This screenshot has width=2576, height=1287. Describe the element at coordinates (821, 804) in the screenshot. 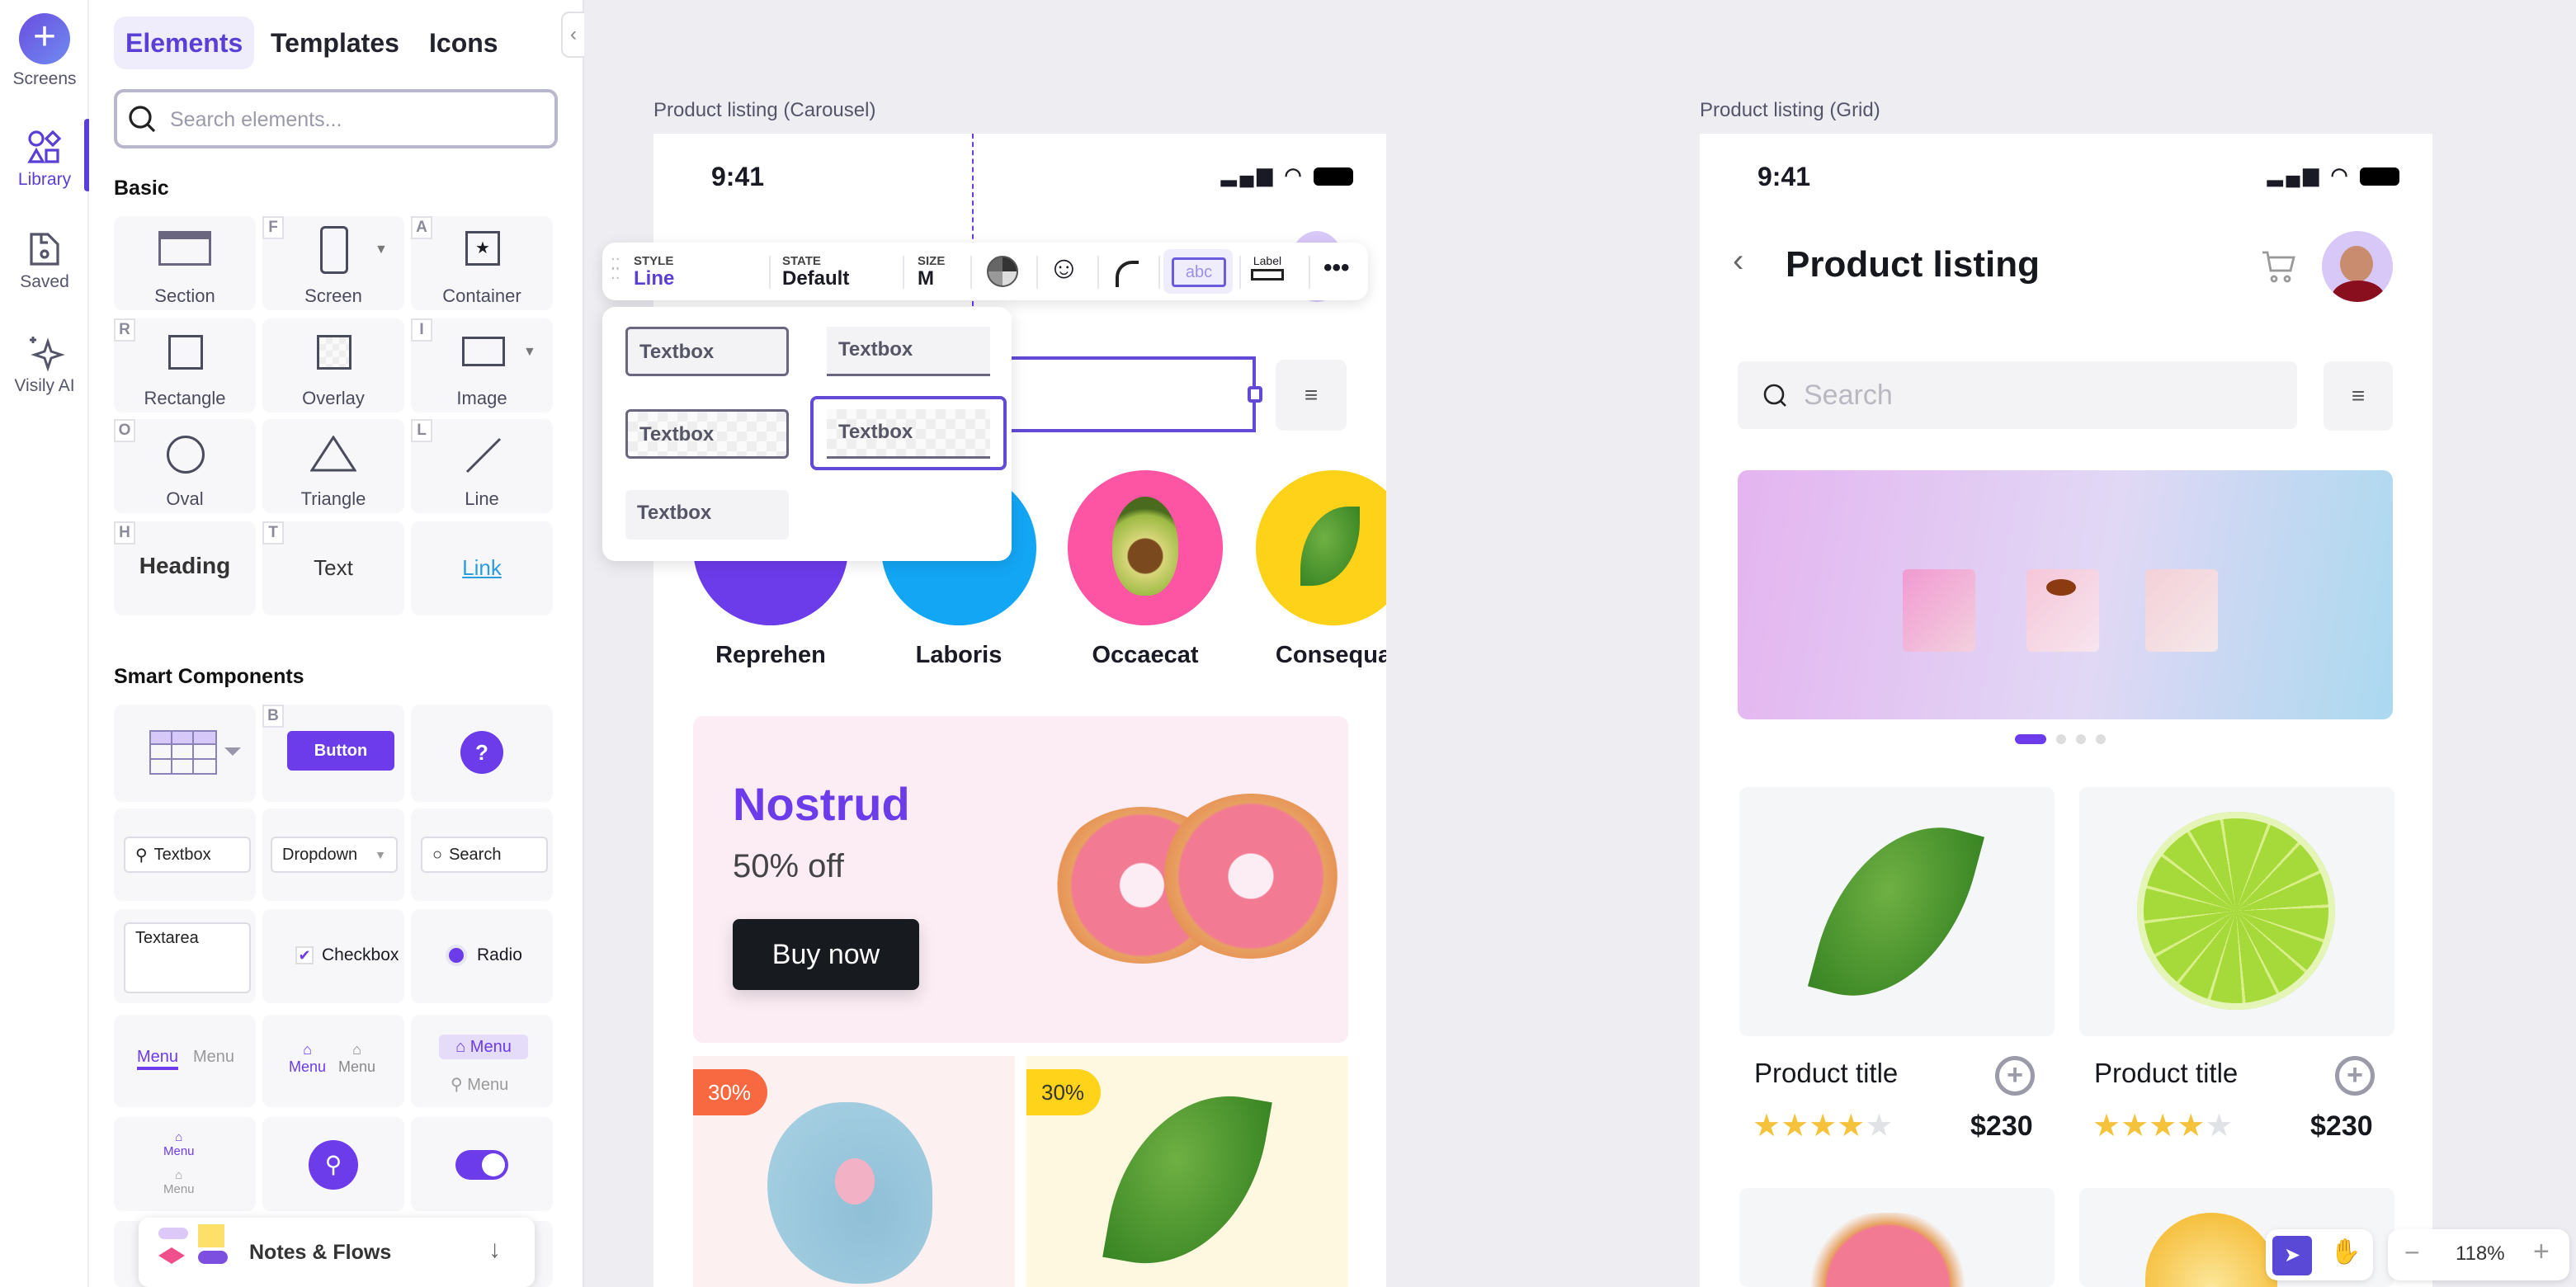

I see `promo-title: Nostrud` at that location.